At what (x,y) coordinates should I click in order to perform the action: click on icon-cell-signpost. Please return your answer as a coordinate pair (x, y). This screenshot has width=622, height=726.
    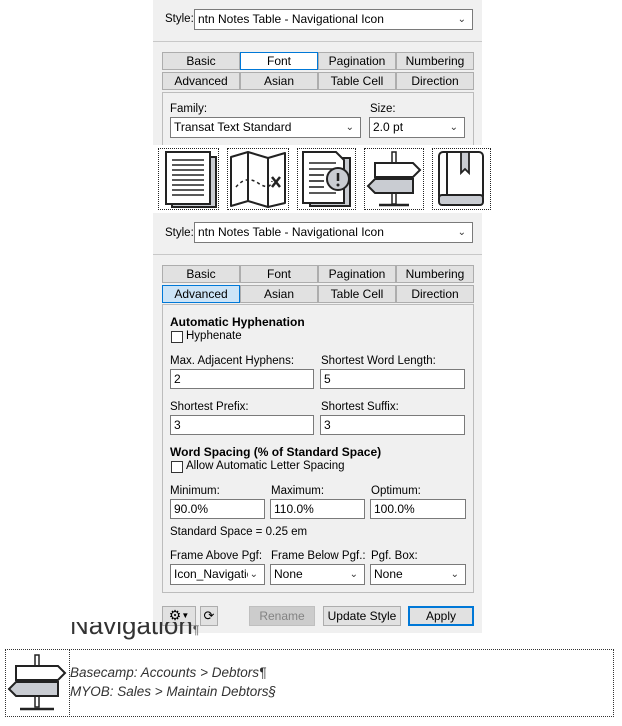
    Looking at the image, I should click on (394, 179).